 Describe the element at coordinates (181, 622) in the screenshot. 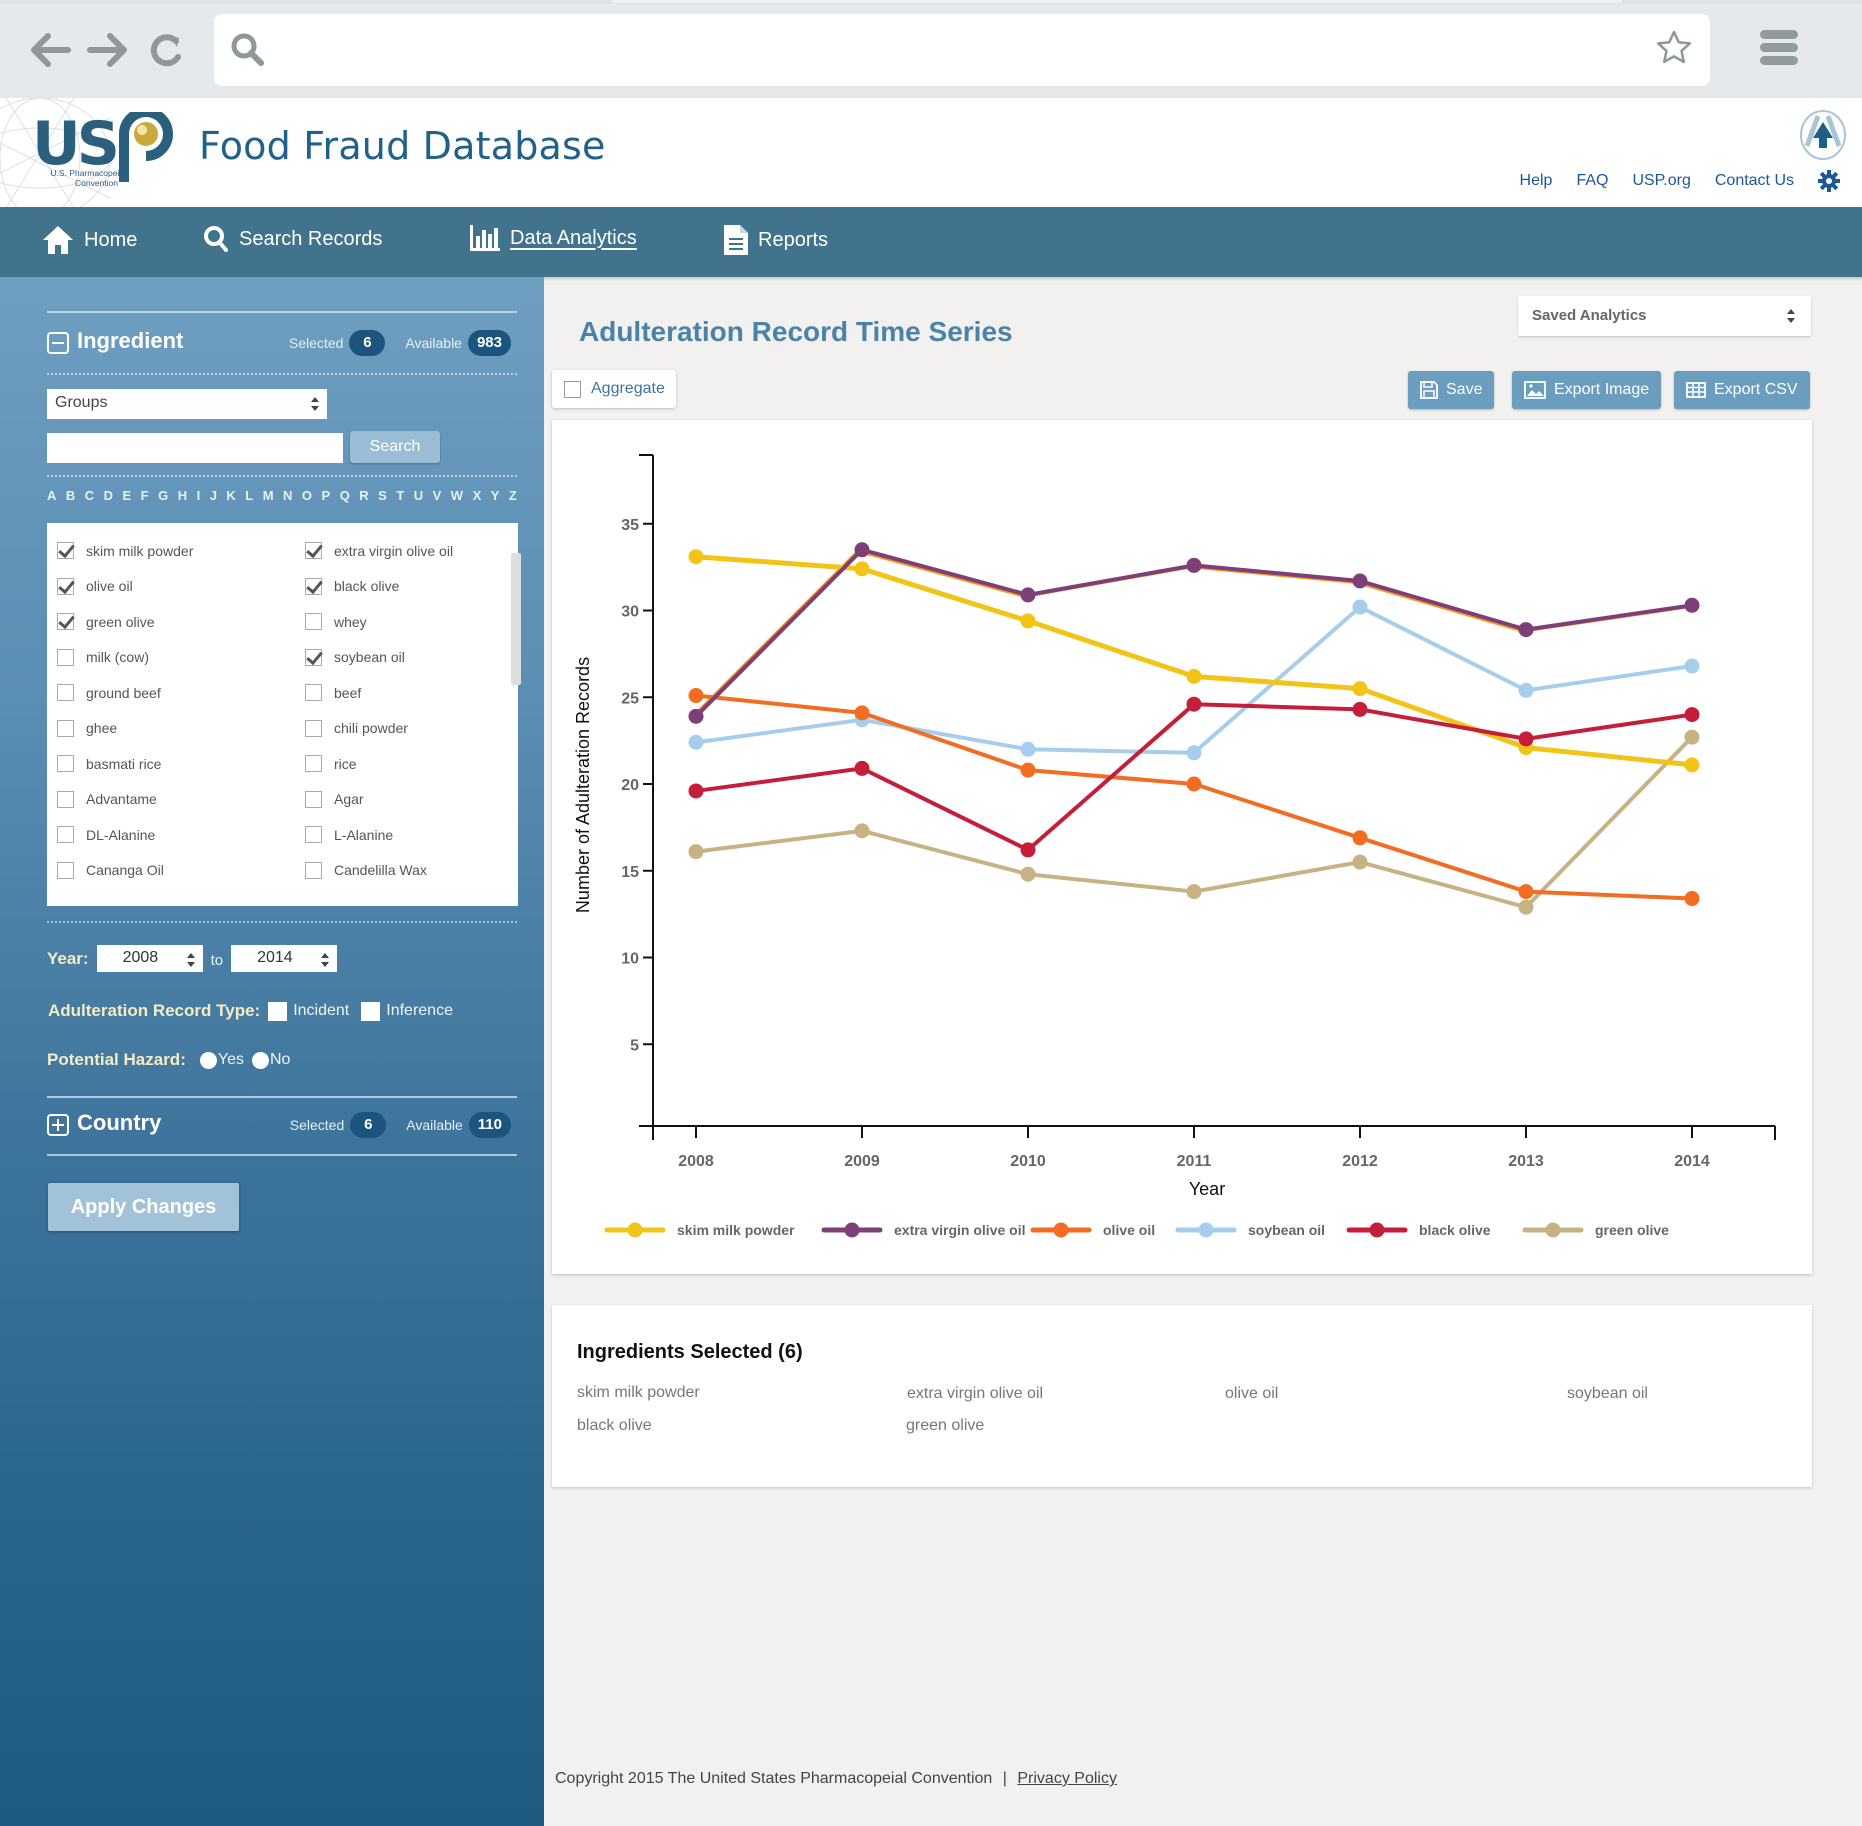

I see `ingredient-option: green olive` at that location.